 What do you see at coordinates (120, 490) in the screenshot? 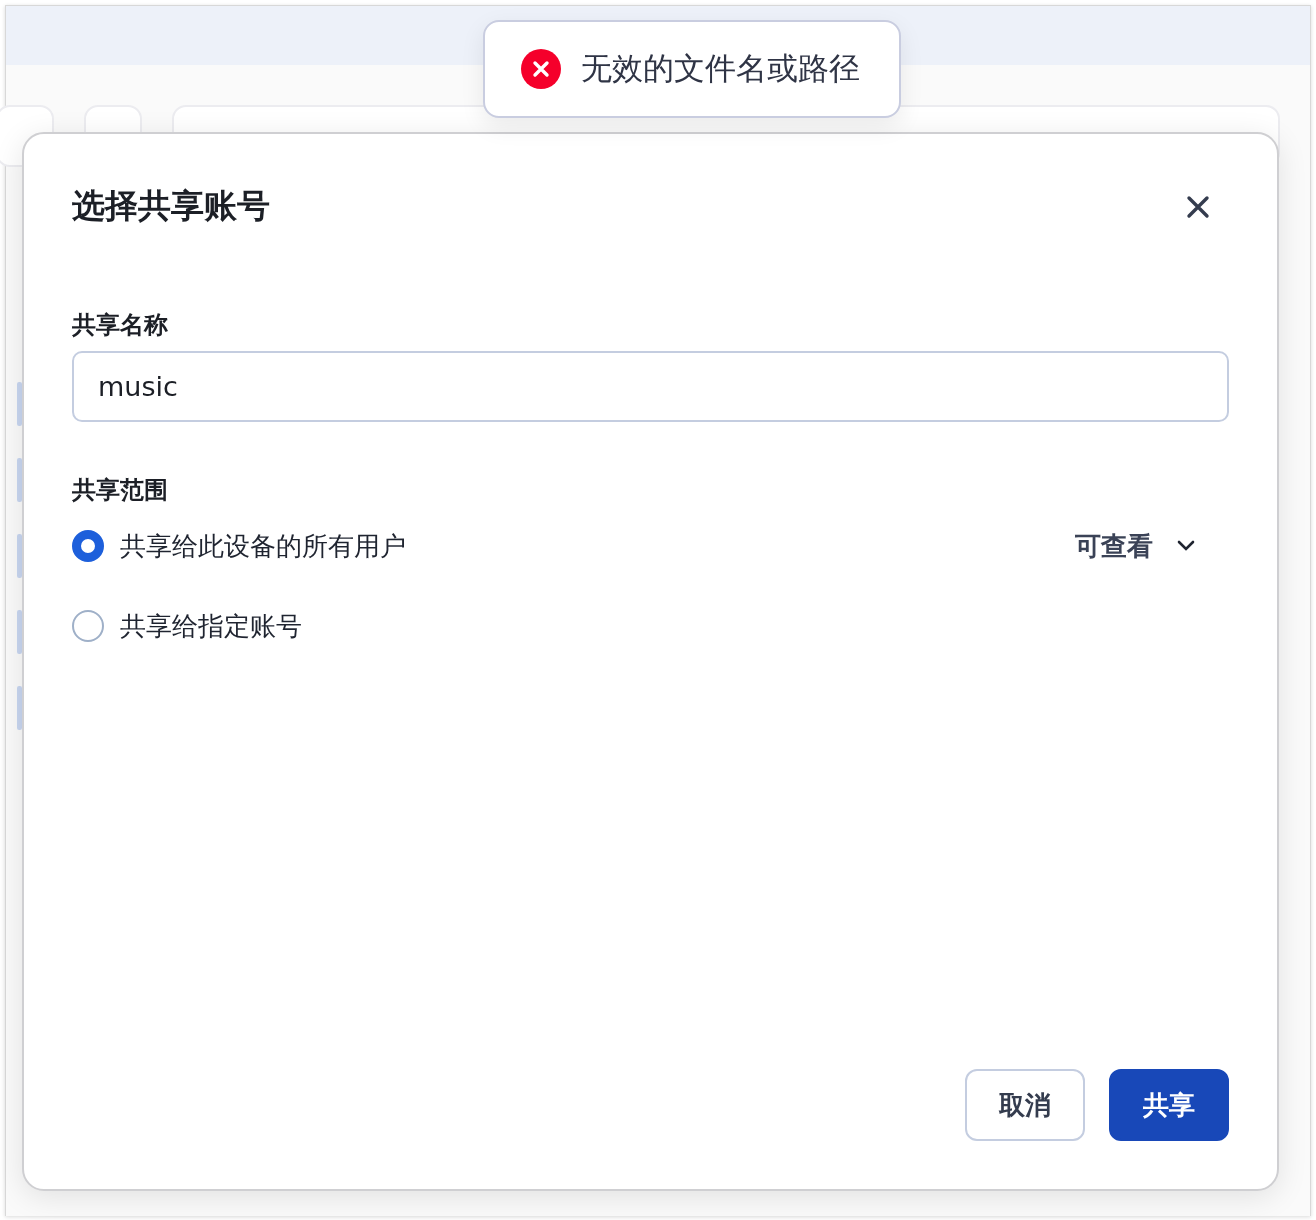
I see `field-label: 共享范围` at bounding box center [120, 490].